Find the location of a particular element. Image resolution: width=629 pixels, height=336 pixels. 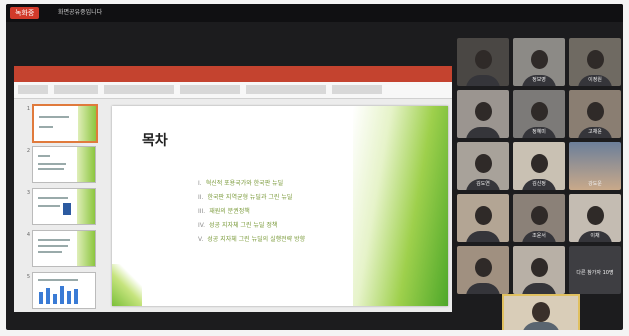

thumbnail-number: 5 is located at coordinates (28, 277).